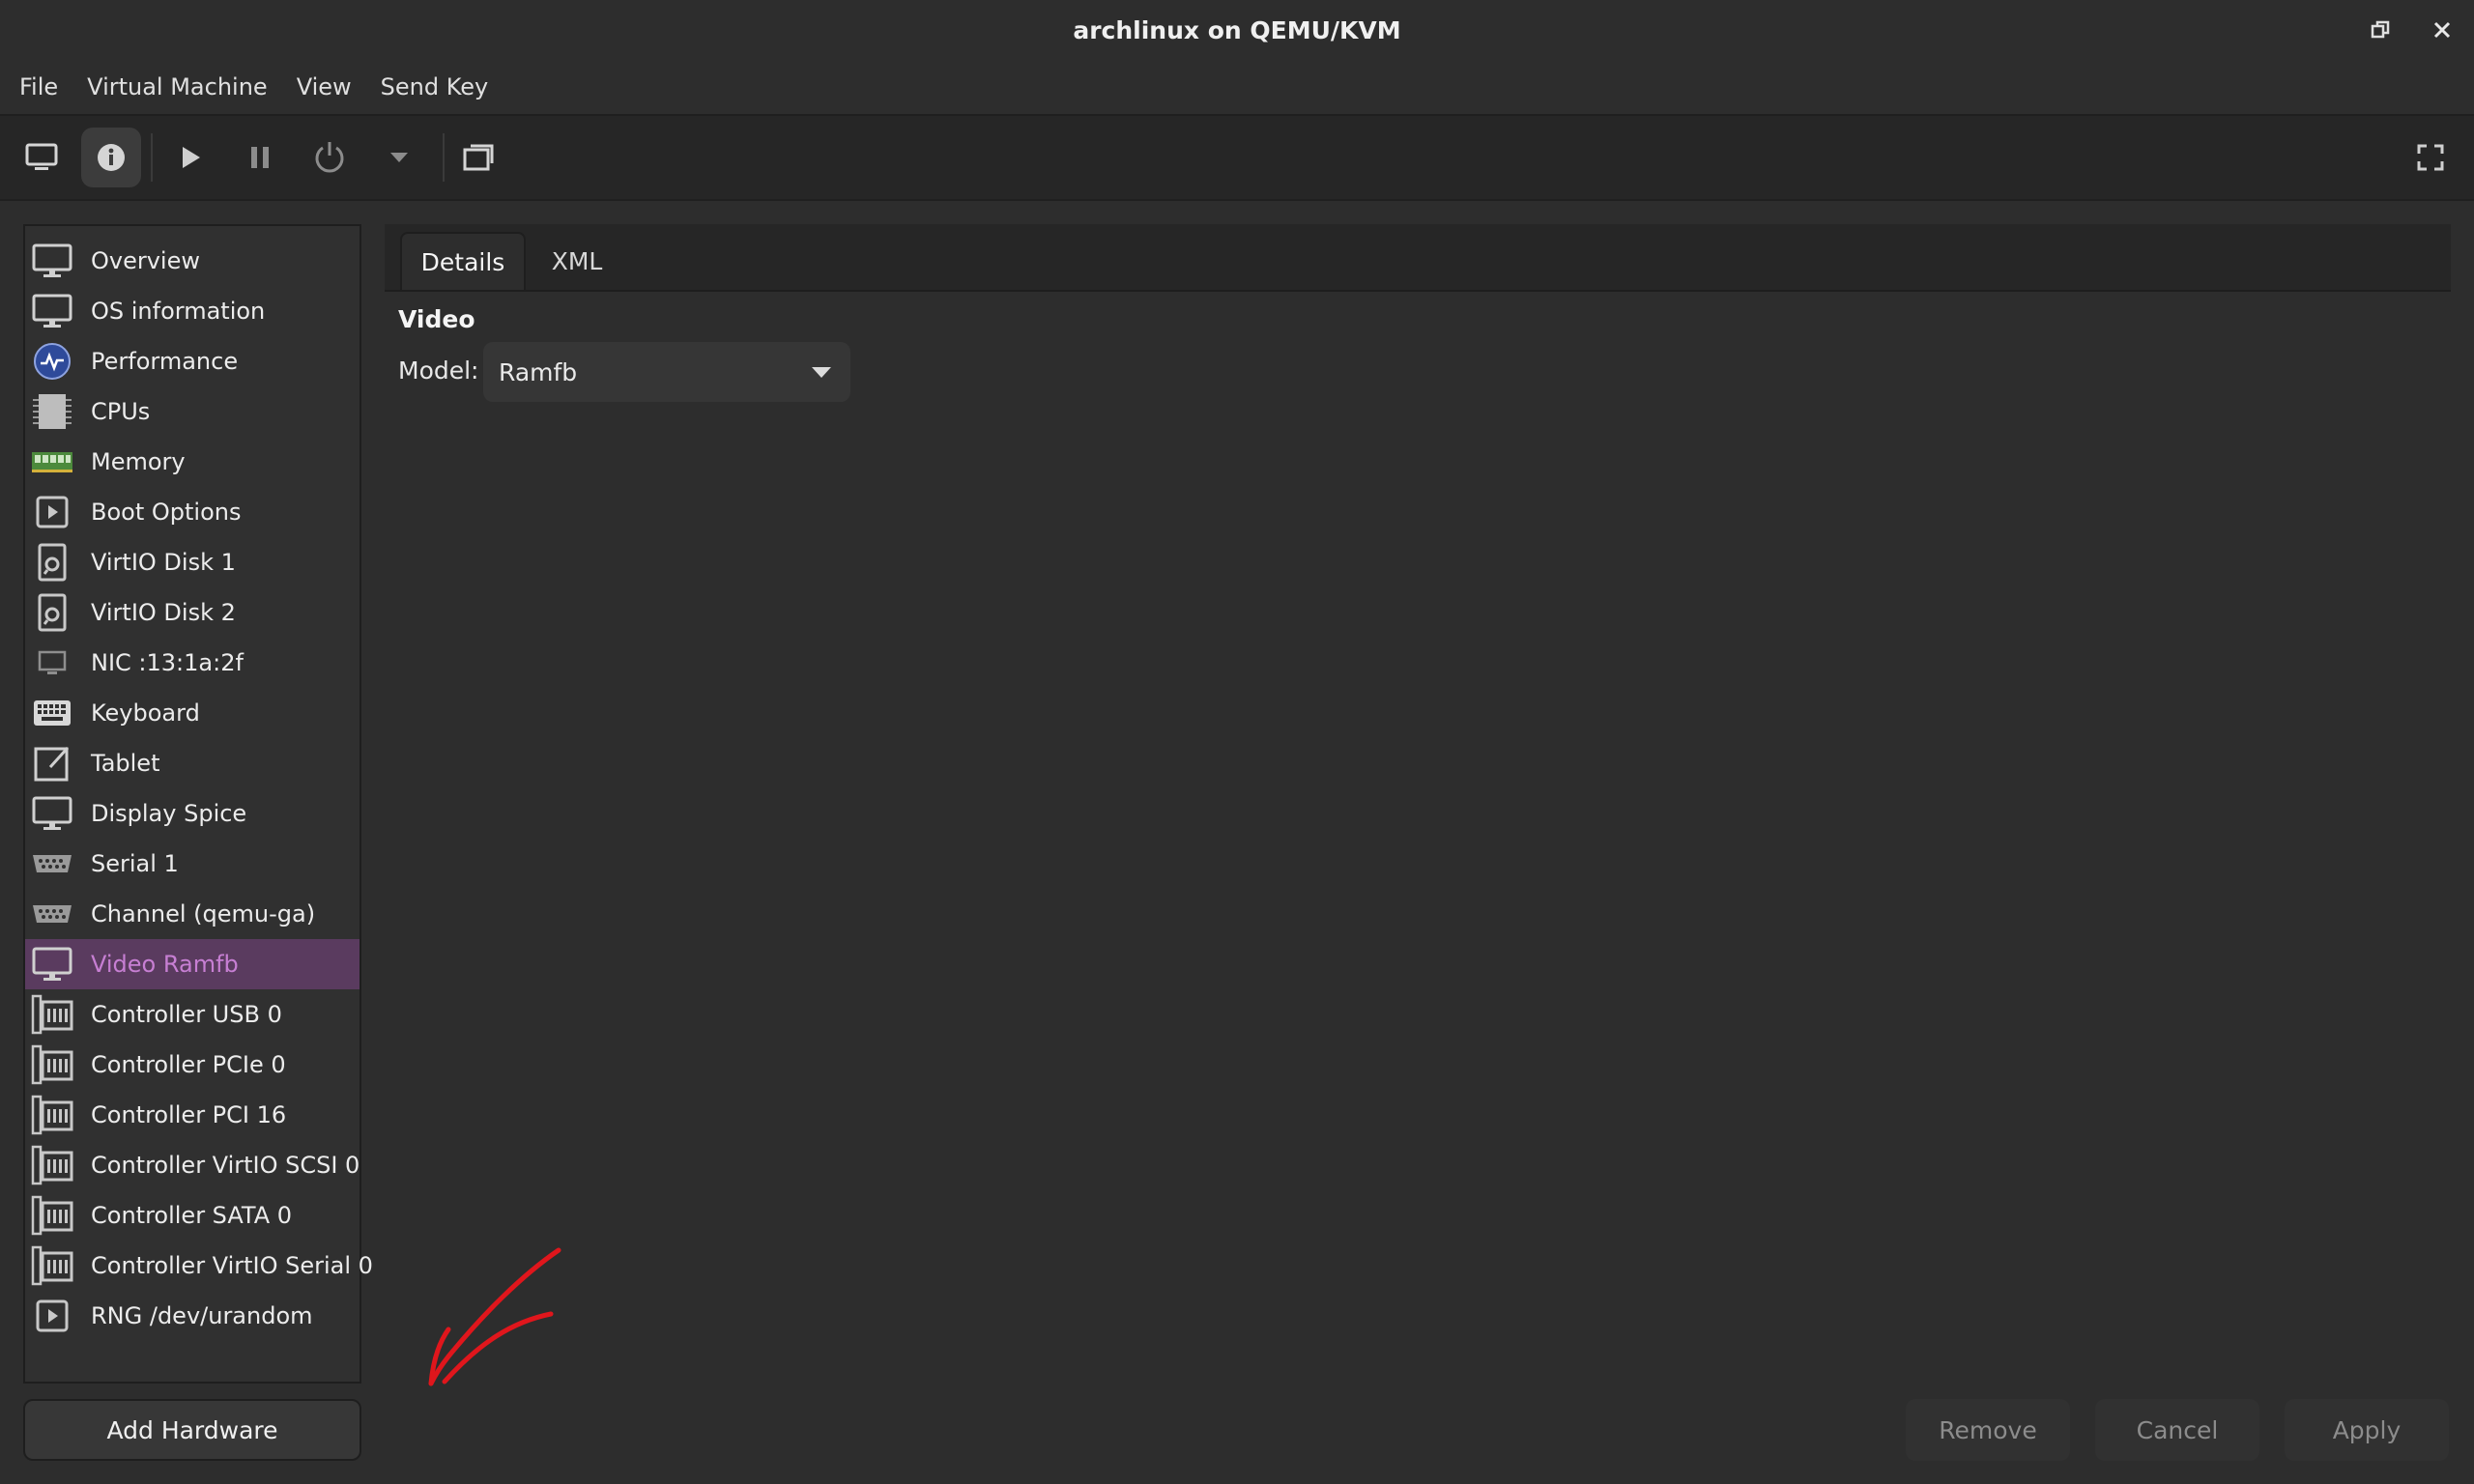 The image size is (2474, 1484). Describe the element at coordinates (324, 87) in the screenshot. I see `menu-view: View` at that location.